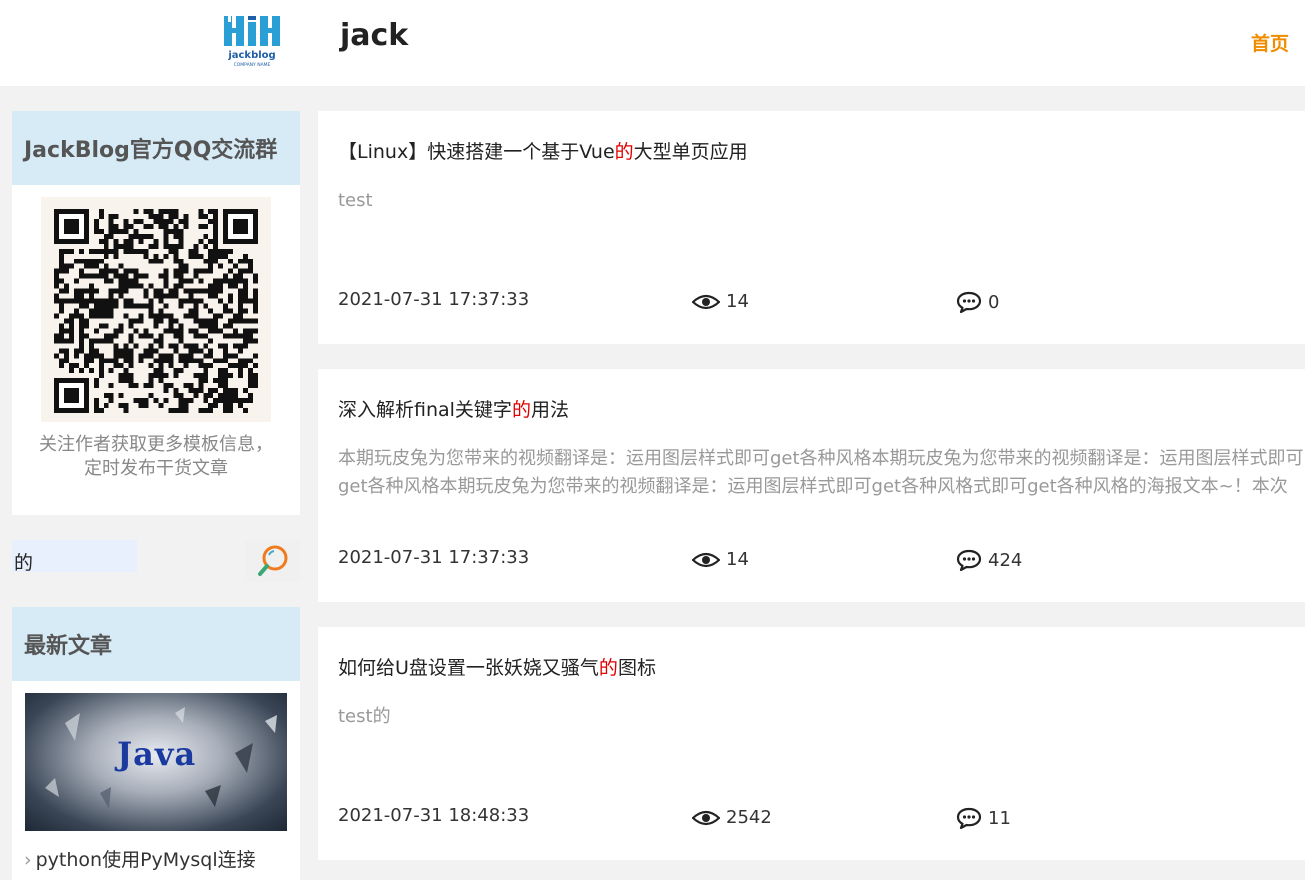 The image size is (1305, 880). Describe the element at coordinates (128, 561) in the screenshot. I see `search-input` at that location.